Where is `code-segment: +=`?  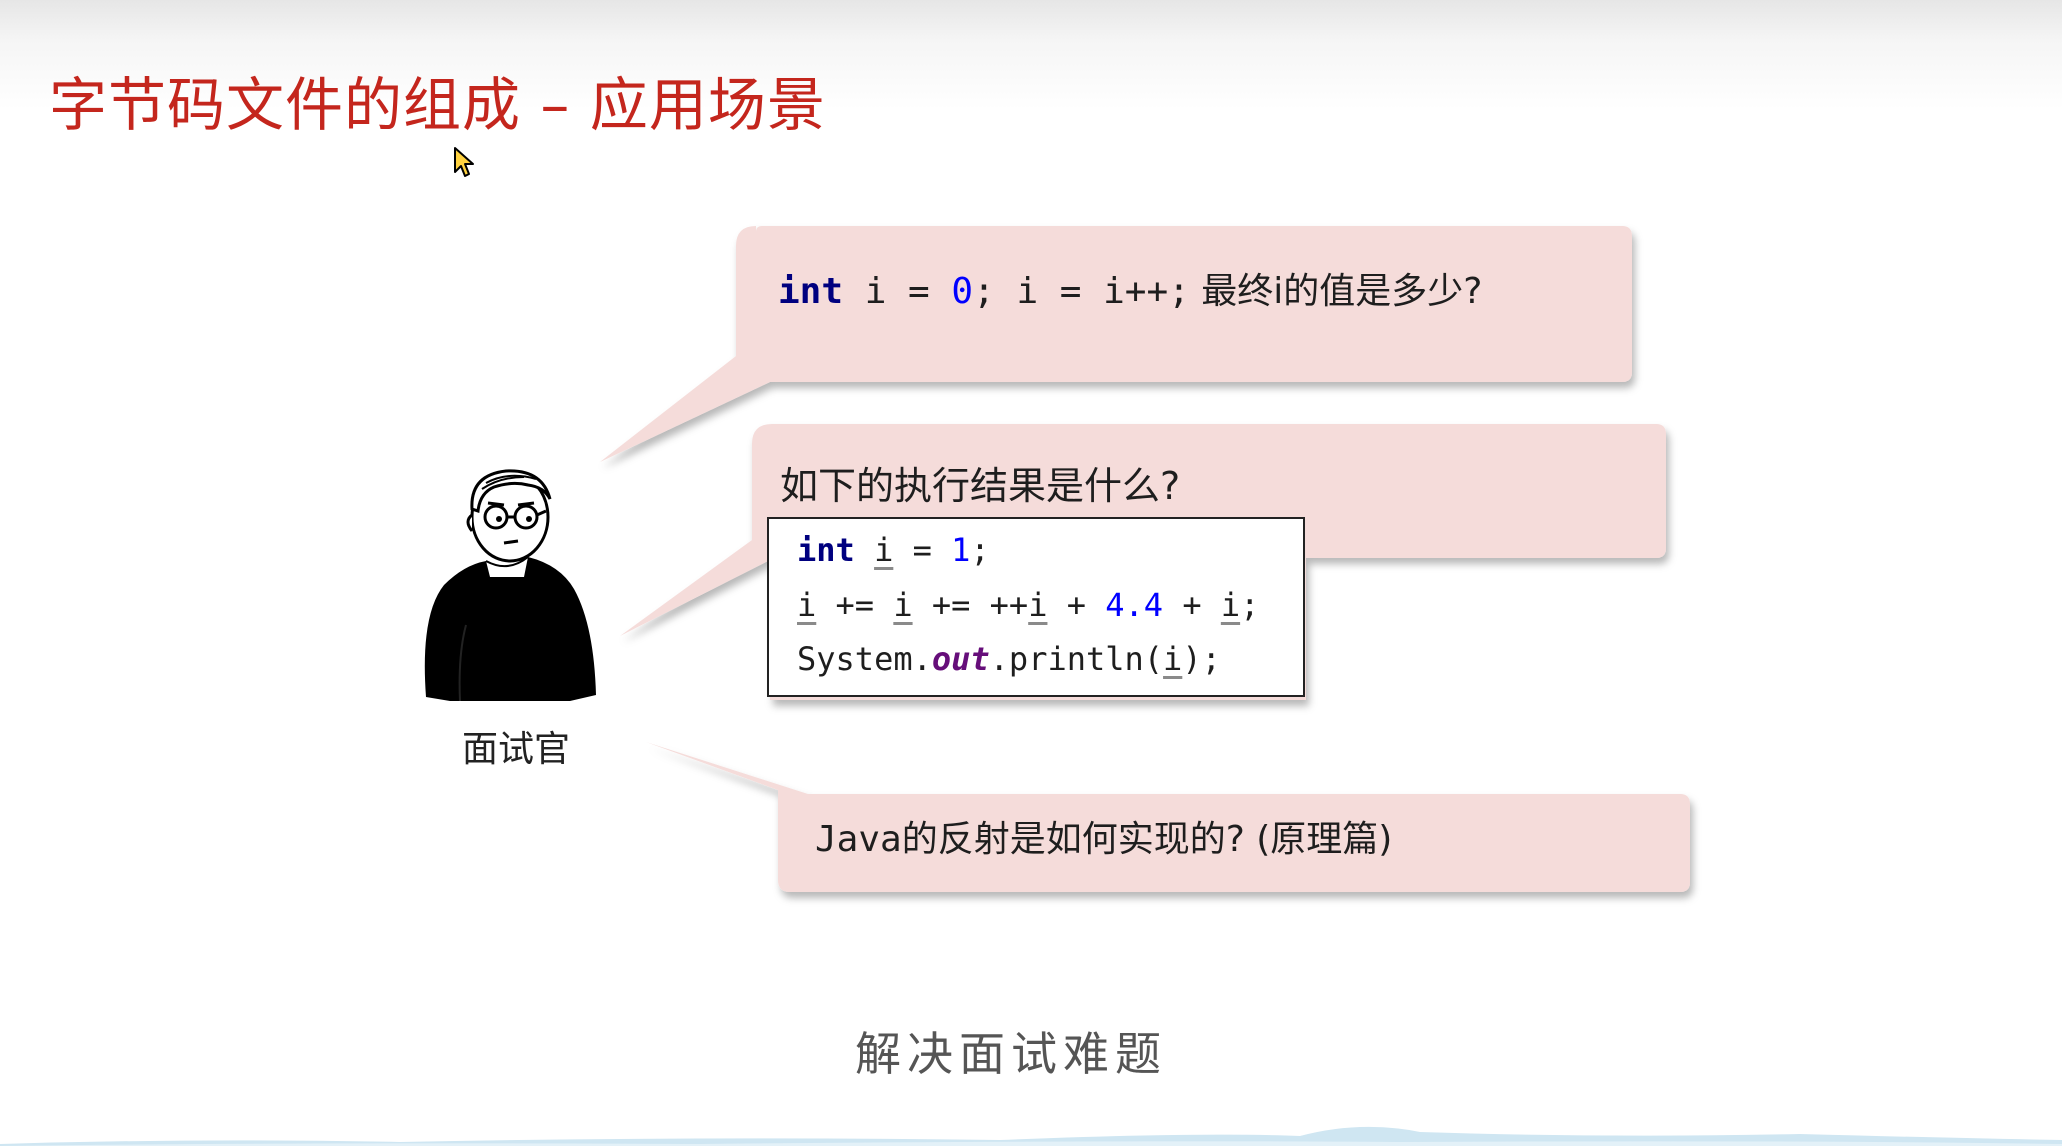
code-segment: += is located at coordinates (855, 605).